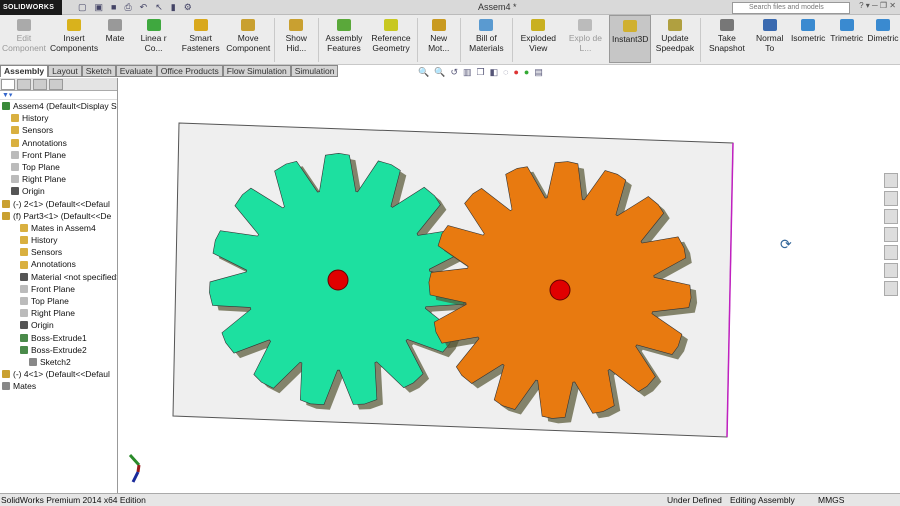 This screenshot has width=900, height=506. I want to click on tab-assembly: Assembly, so click(24, 71).